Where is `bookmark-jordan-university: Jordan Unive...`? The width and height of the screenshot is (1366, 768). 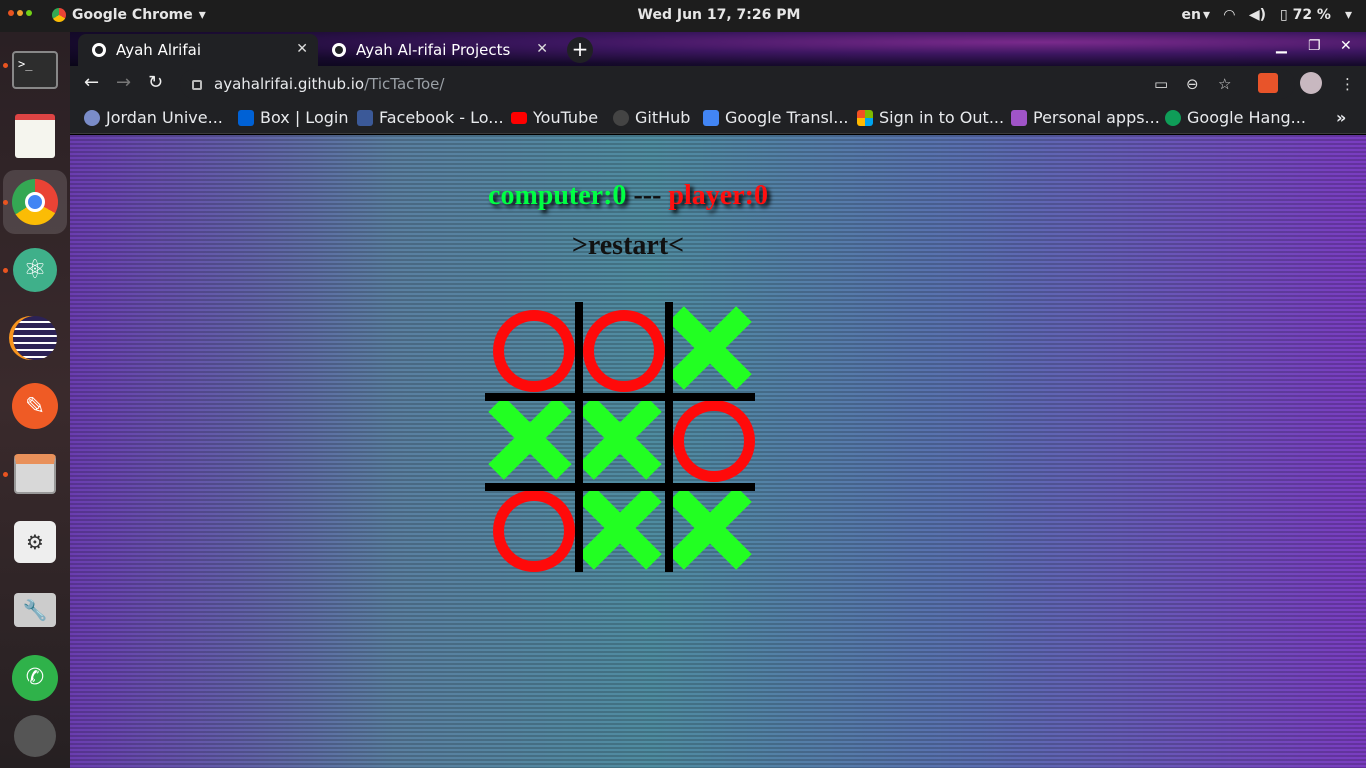 bookmark-jordan-university: Jordan Unive... is located at coordinates (153, 117).